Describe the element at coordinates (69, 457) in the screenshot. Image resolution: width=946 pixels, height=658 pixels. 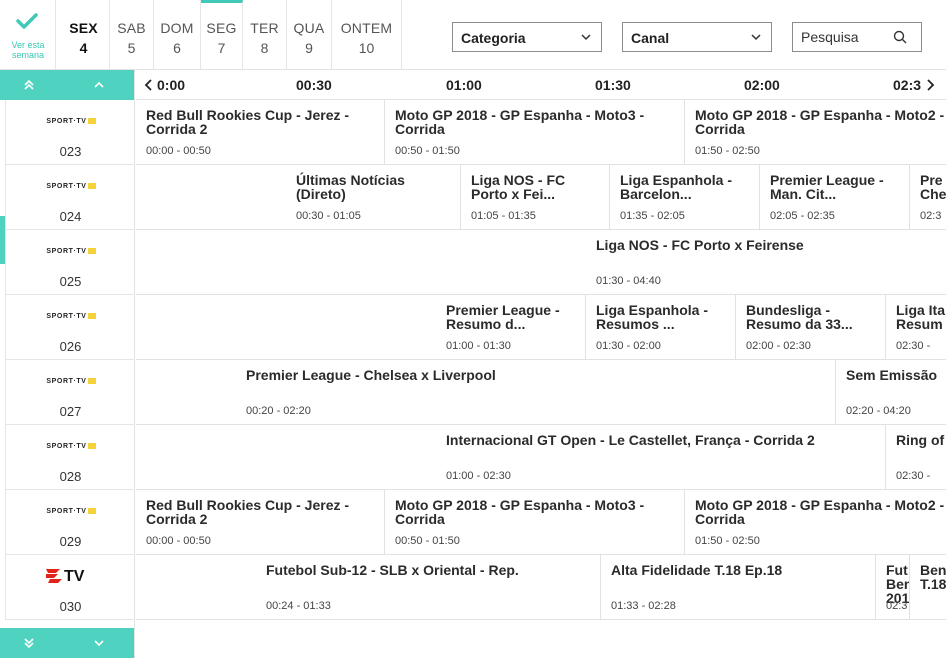
I see `channel-row-028: SPORT·TV 028` at that location.